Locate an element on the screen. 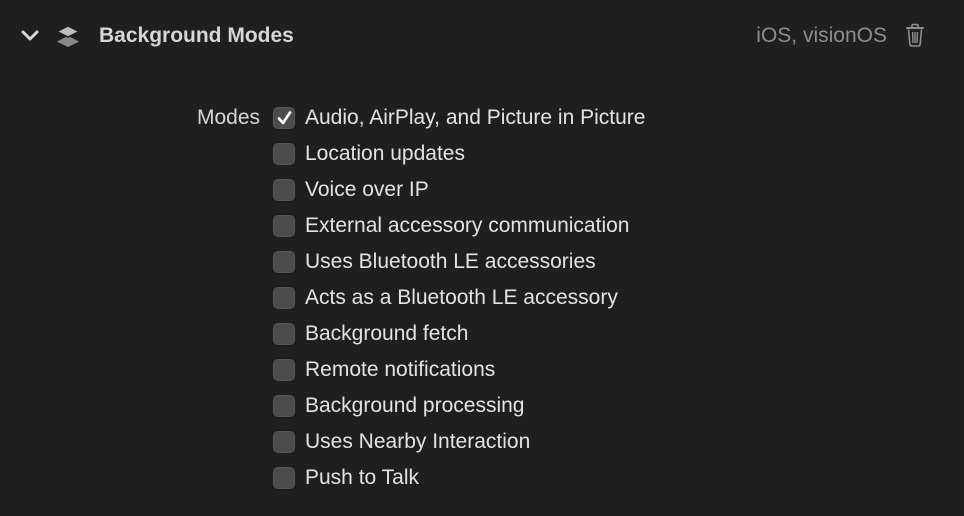  mode-item: External accessory communication is located at coordinates (459, 226).